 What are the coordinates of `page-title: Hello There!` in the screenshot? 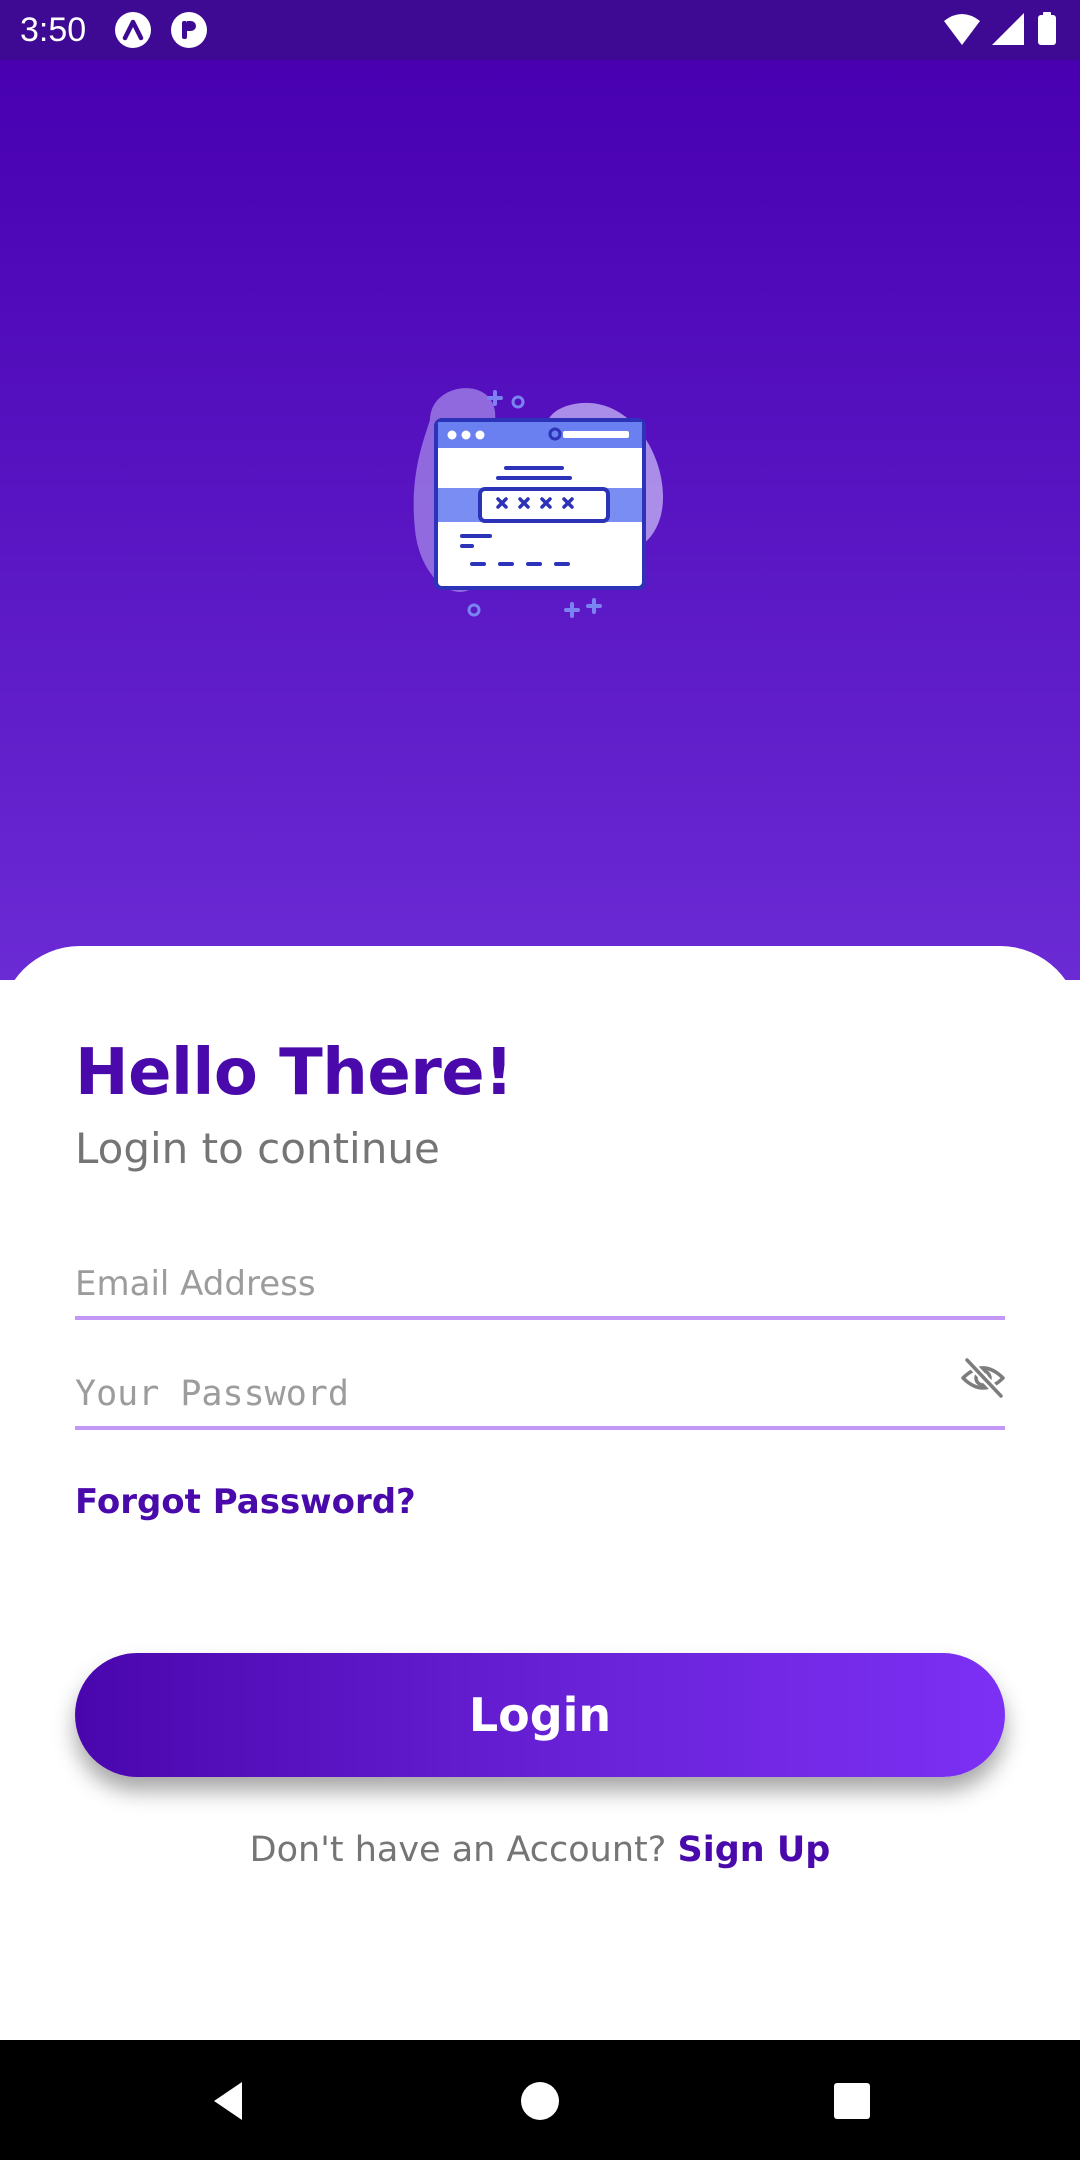 It's located at (294, 1073).